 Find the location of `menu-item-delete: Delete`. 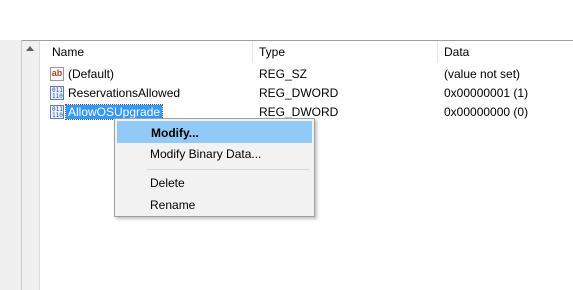

menu-item-delete: Delete is located at coordinates (214, 183).